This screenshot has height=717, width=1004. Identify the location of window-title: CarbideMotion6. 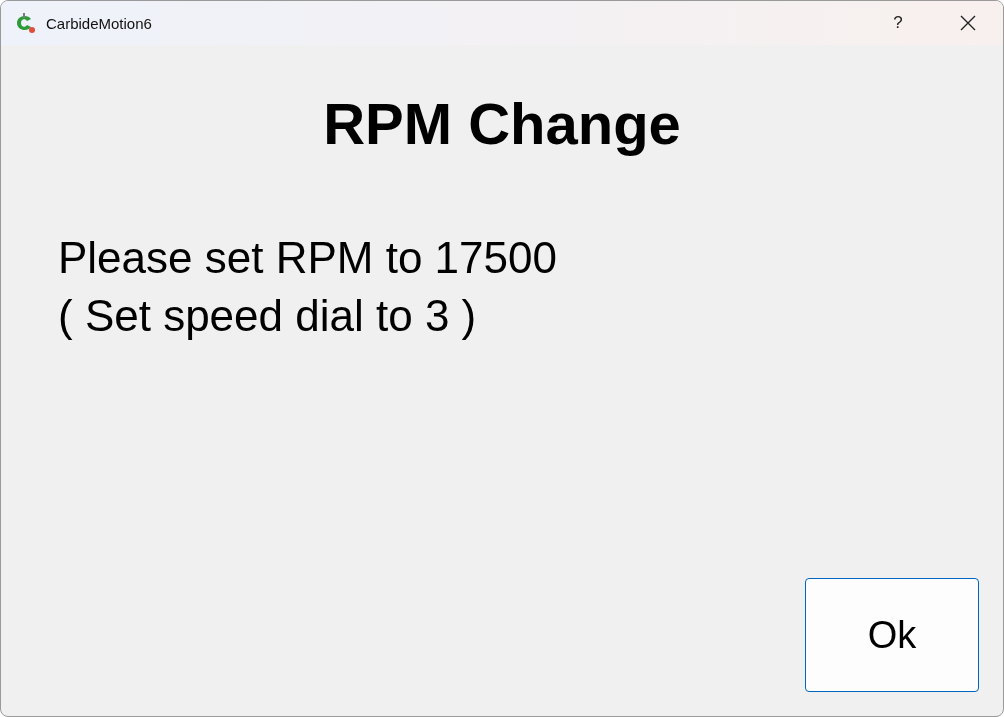
(99, 23).